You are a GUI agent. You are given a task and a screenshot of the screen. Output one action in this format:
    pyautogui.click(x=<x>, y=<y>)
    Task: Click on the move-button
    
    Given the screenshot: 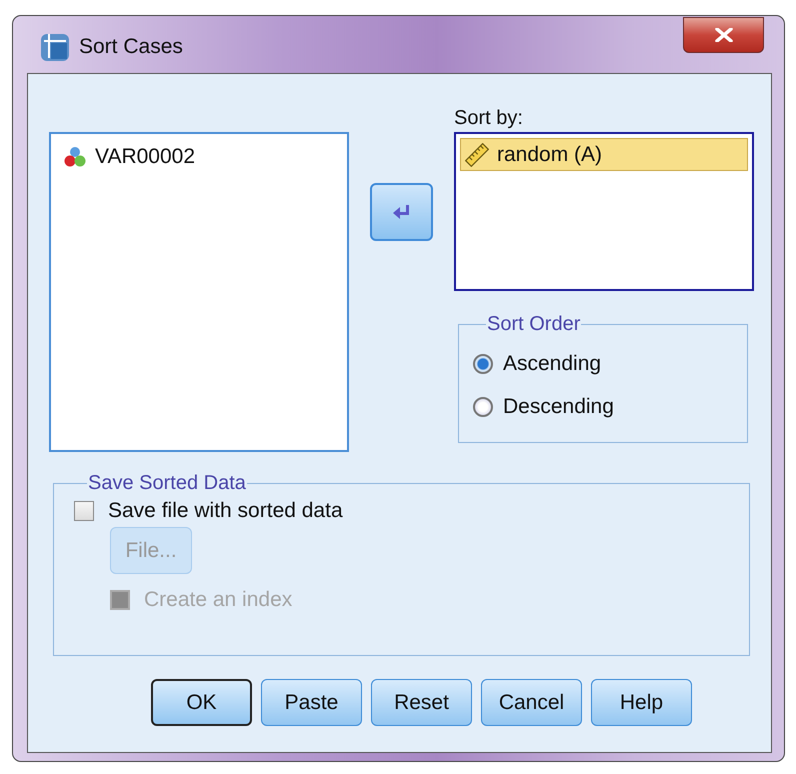 What is the action you would take?
    pyautogui.click(x=401, y=212)
    